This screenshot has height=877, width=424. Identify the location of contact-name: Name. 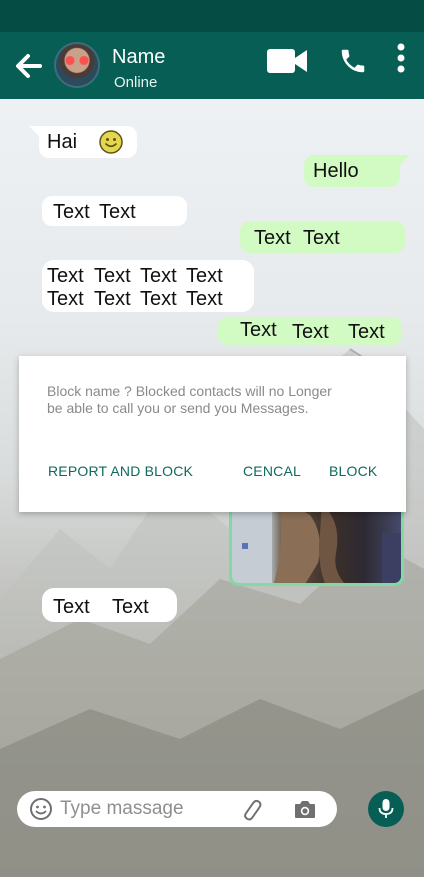
(138, 57).